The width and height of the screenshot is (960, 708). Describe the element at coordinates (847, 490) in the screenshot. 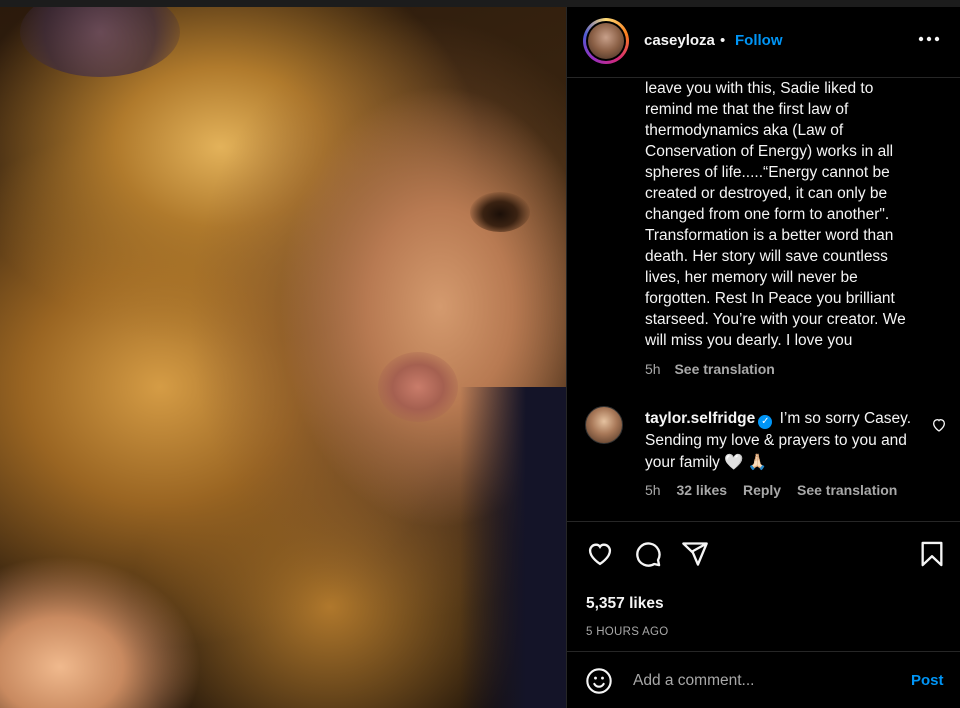

I see `comment-see-translation: See translation` at that location.